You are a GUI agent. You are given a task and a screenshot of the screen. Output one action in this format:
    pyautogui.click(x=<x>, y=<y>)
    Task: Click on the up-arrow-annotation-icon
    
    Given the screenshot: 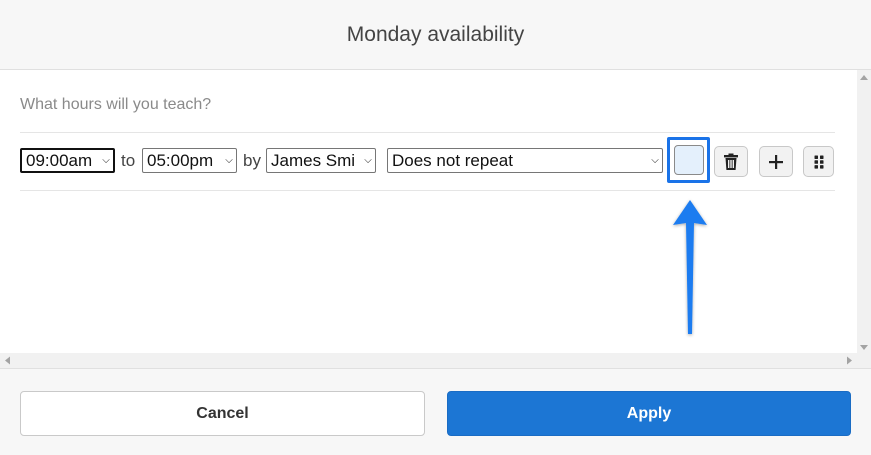 What is the action you would take?
    pyautogui.click(x=690, y=267)
    